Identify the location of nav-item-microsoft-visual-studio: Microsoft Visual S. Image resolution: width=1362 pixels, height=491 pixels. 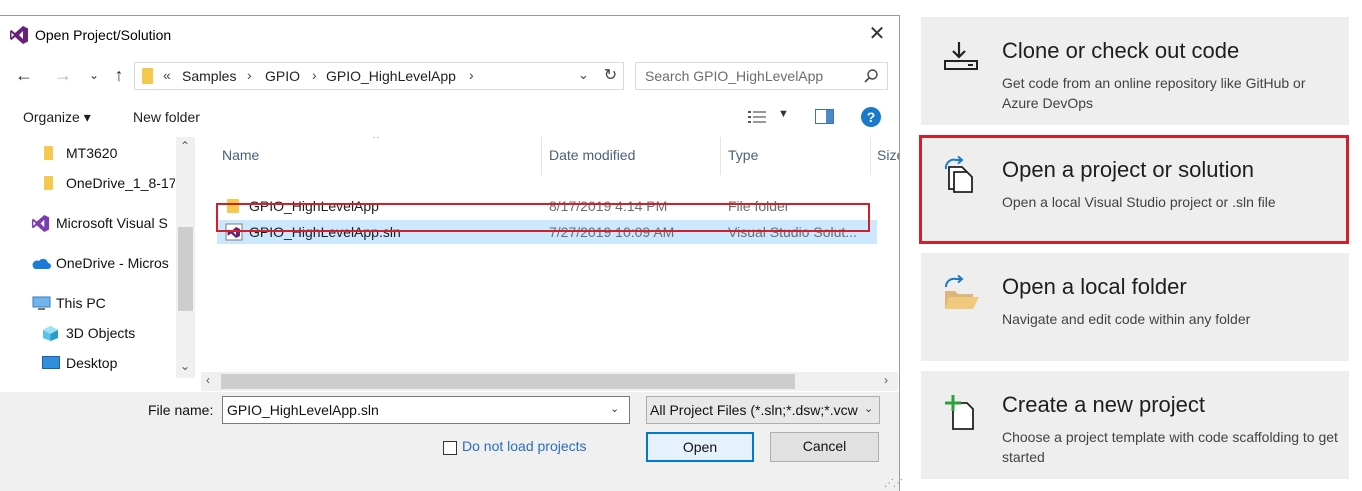
(87, 223).